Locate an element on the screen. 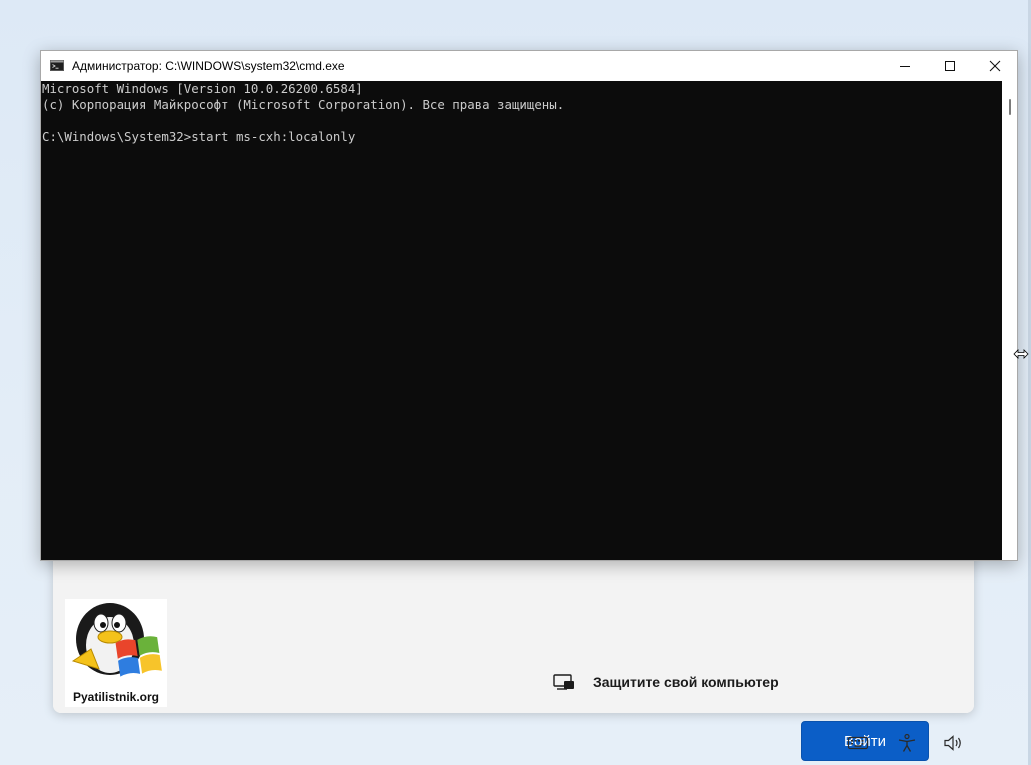  logo-text: Pyatilistnik.org is located at coordinates (116, 697).